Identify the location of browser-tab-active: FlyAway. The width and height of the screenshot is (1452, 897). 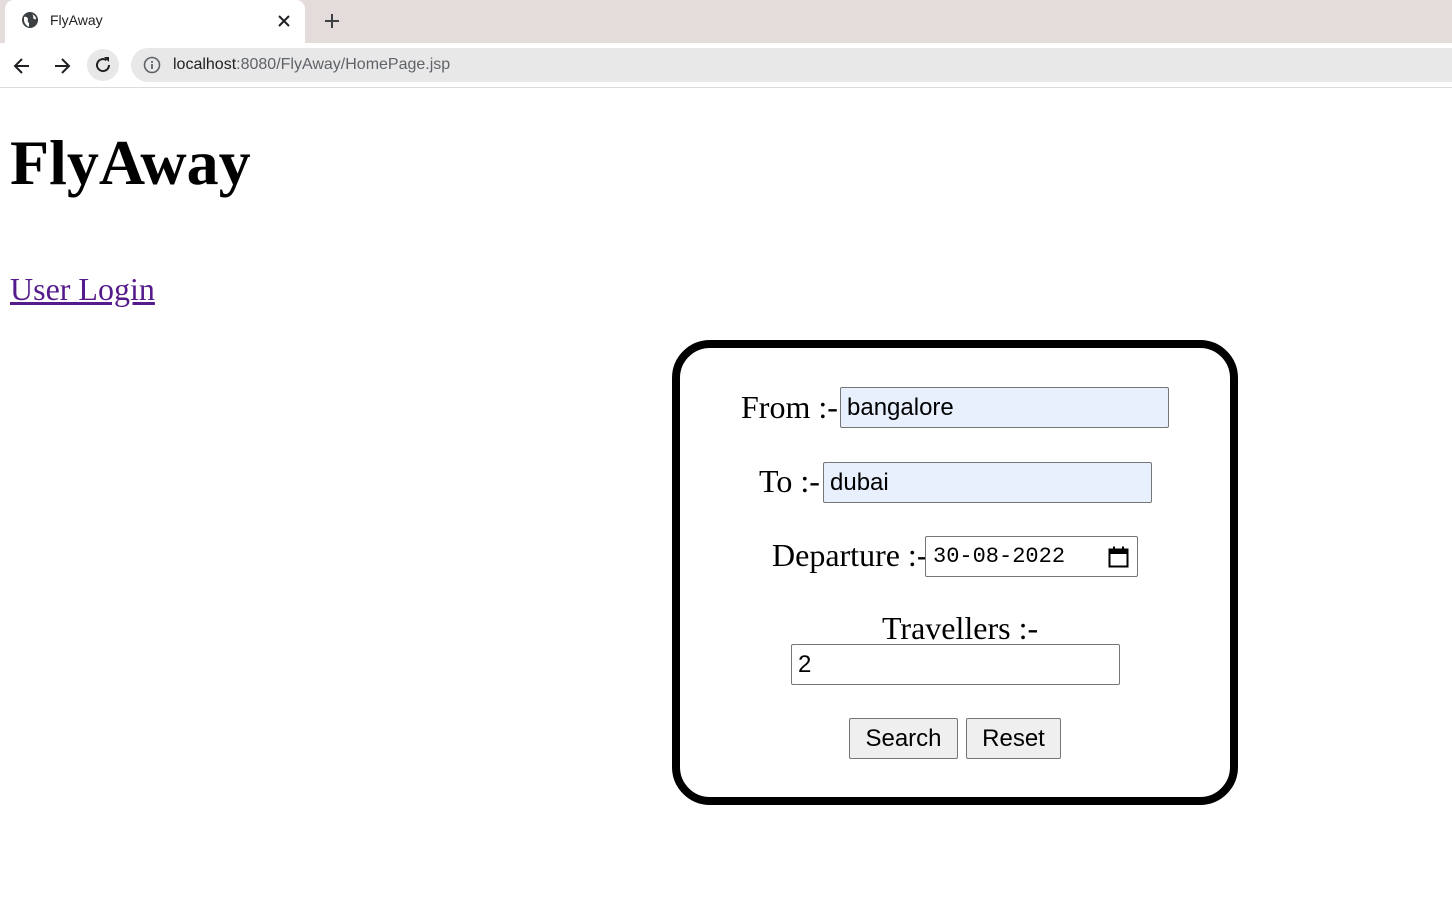
(155, 21).